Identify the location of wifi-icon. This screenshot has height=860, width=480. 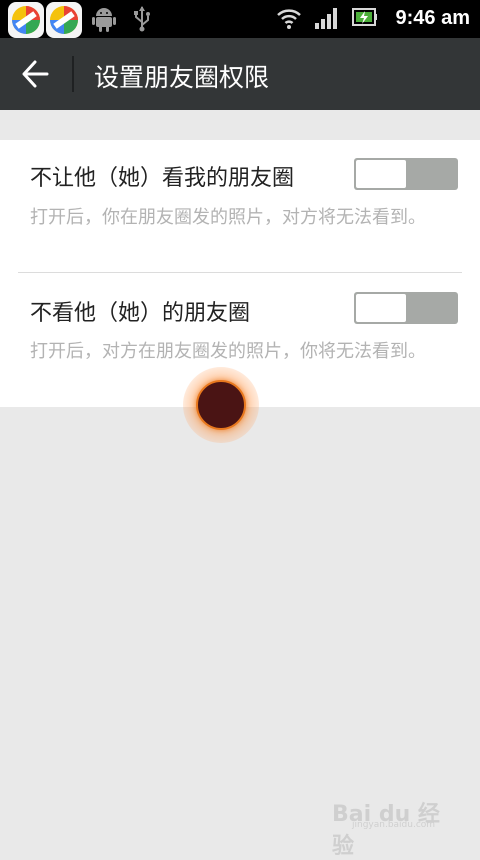
(289, 19).